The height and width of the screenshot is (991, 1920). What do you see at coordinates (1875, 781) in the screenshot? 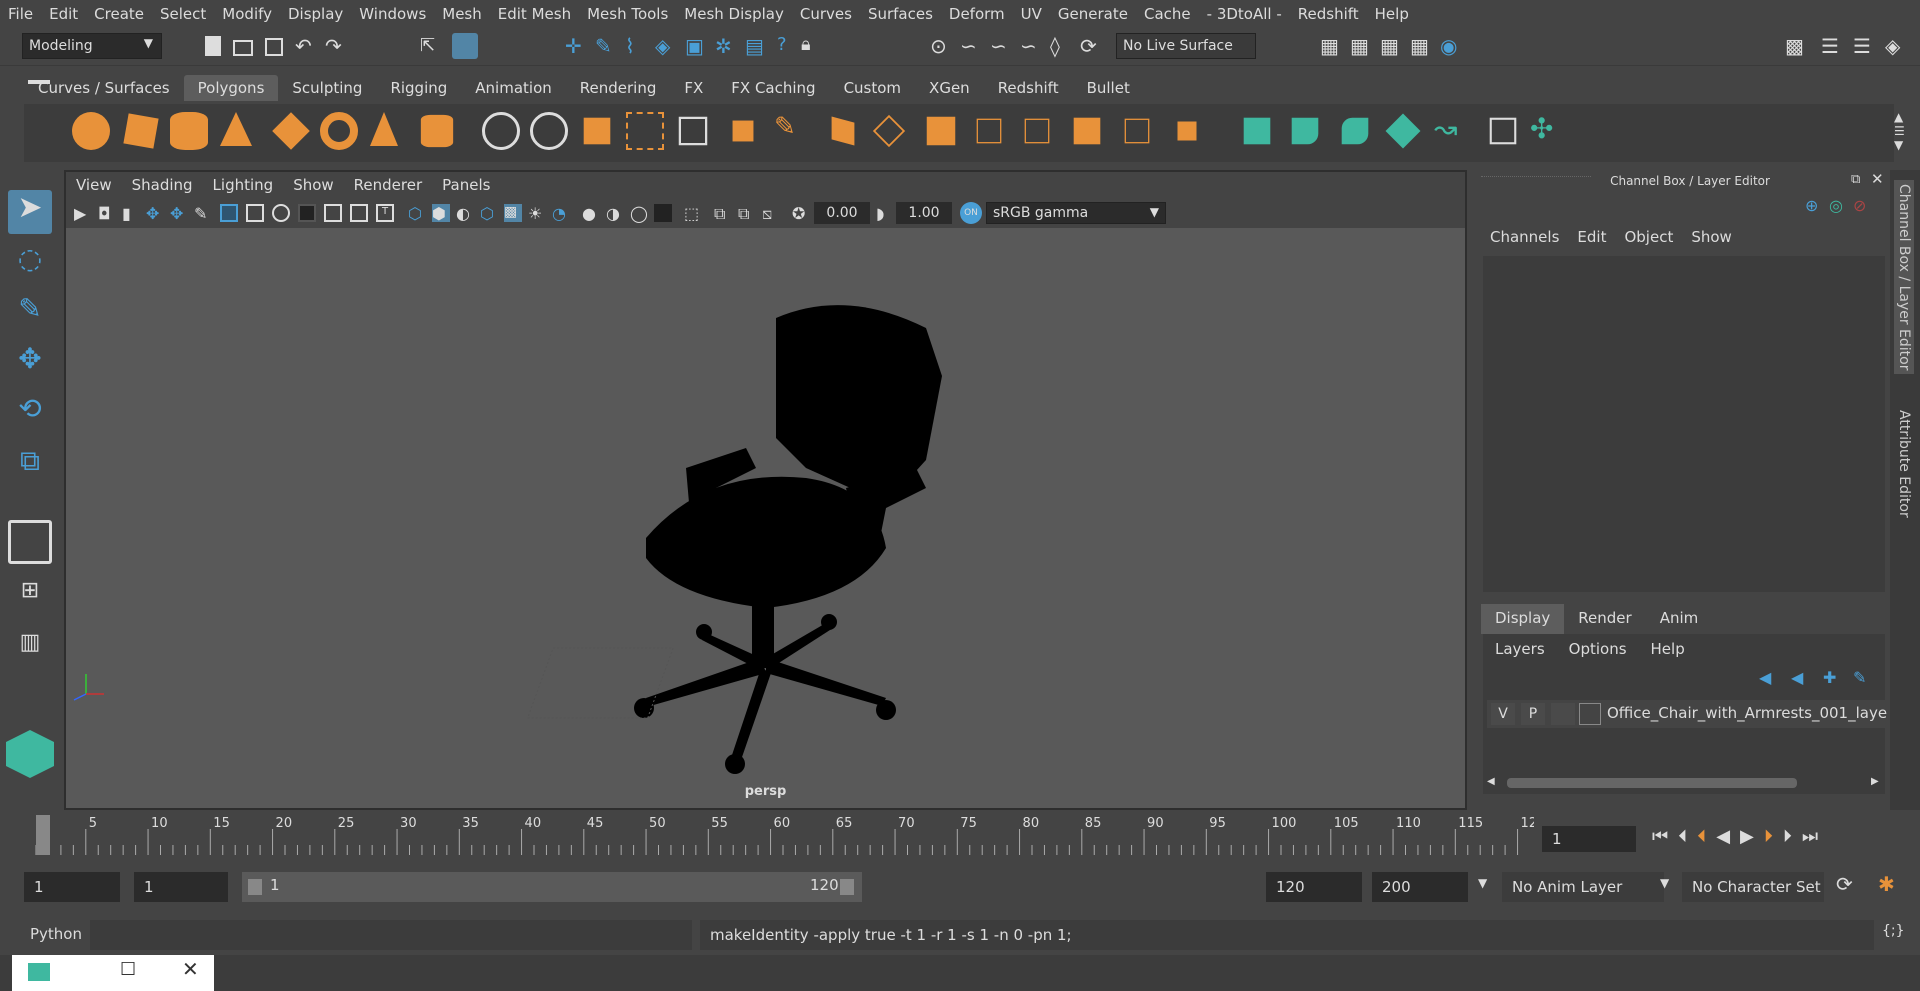
I see `scroll-right-icon: ▶` at bounding box center [1875, 781].